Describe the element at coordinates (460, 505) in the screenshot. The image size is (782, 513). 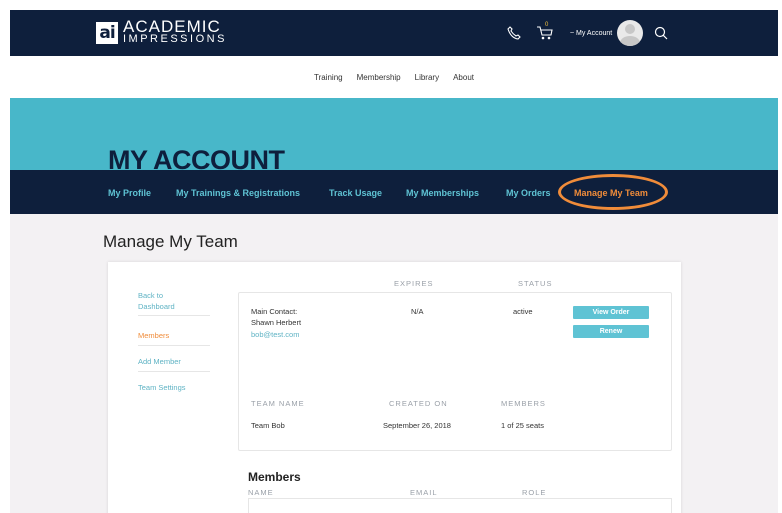
I see `table-row` at that location.